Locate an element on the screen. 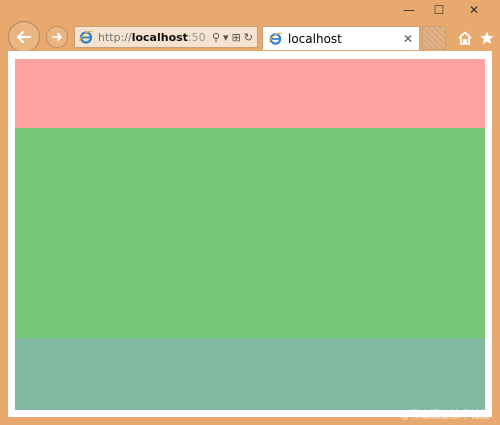  address-bar: http:// localhost :50 ⚲ ▾ ⊞ ↻ is located at coordinates (166, 37).